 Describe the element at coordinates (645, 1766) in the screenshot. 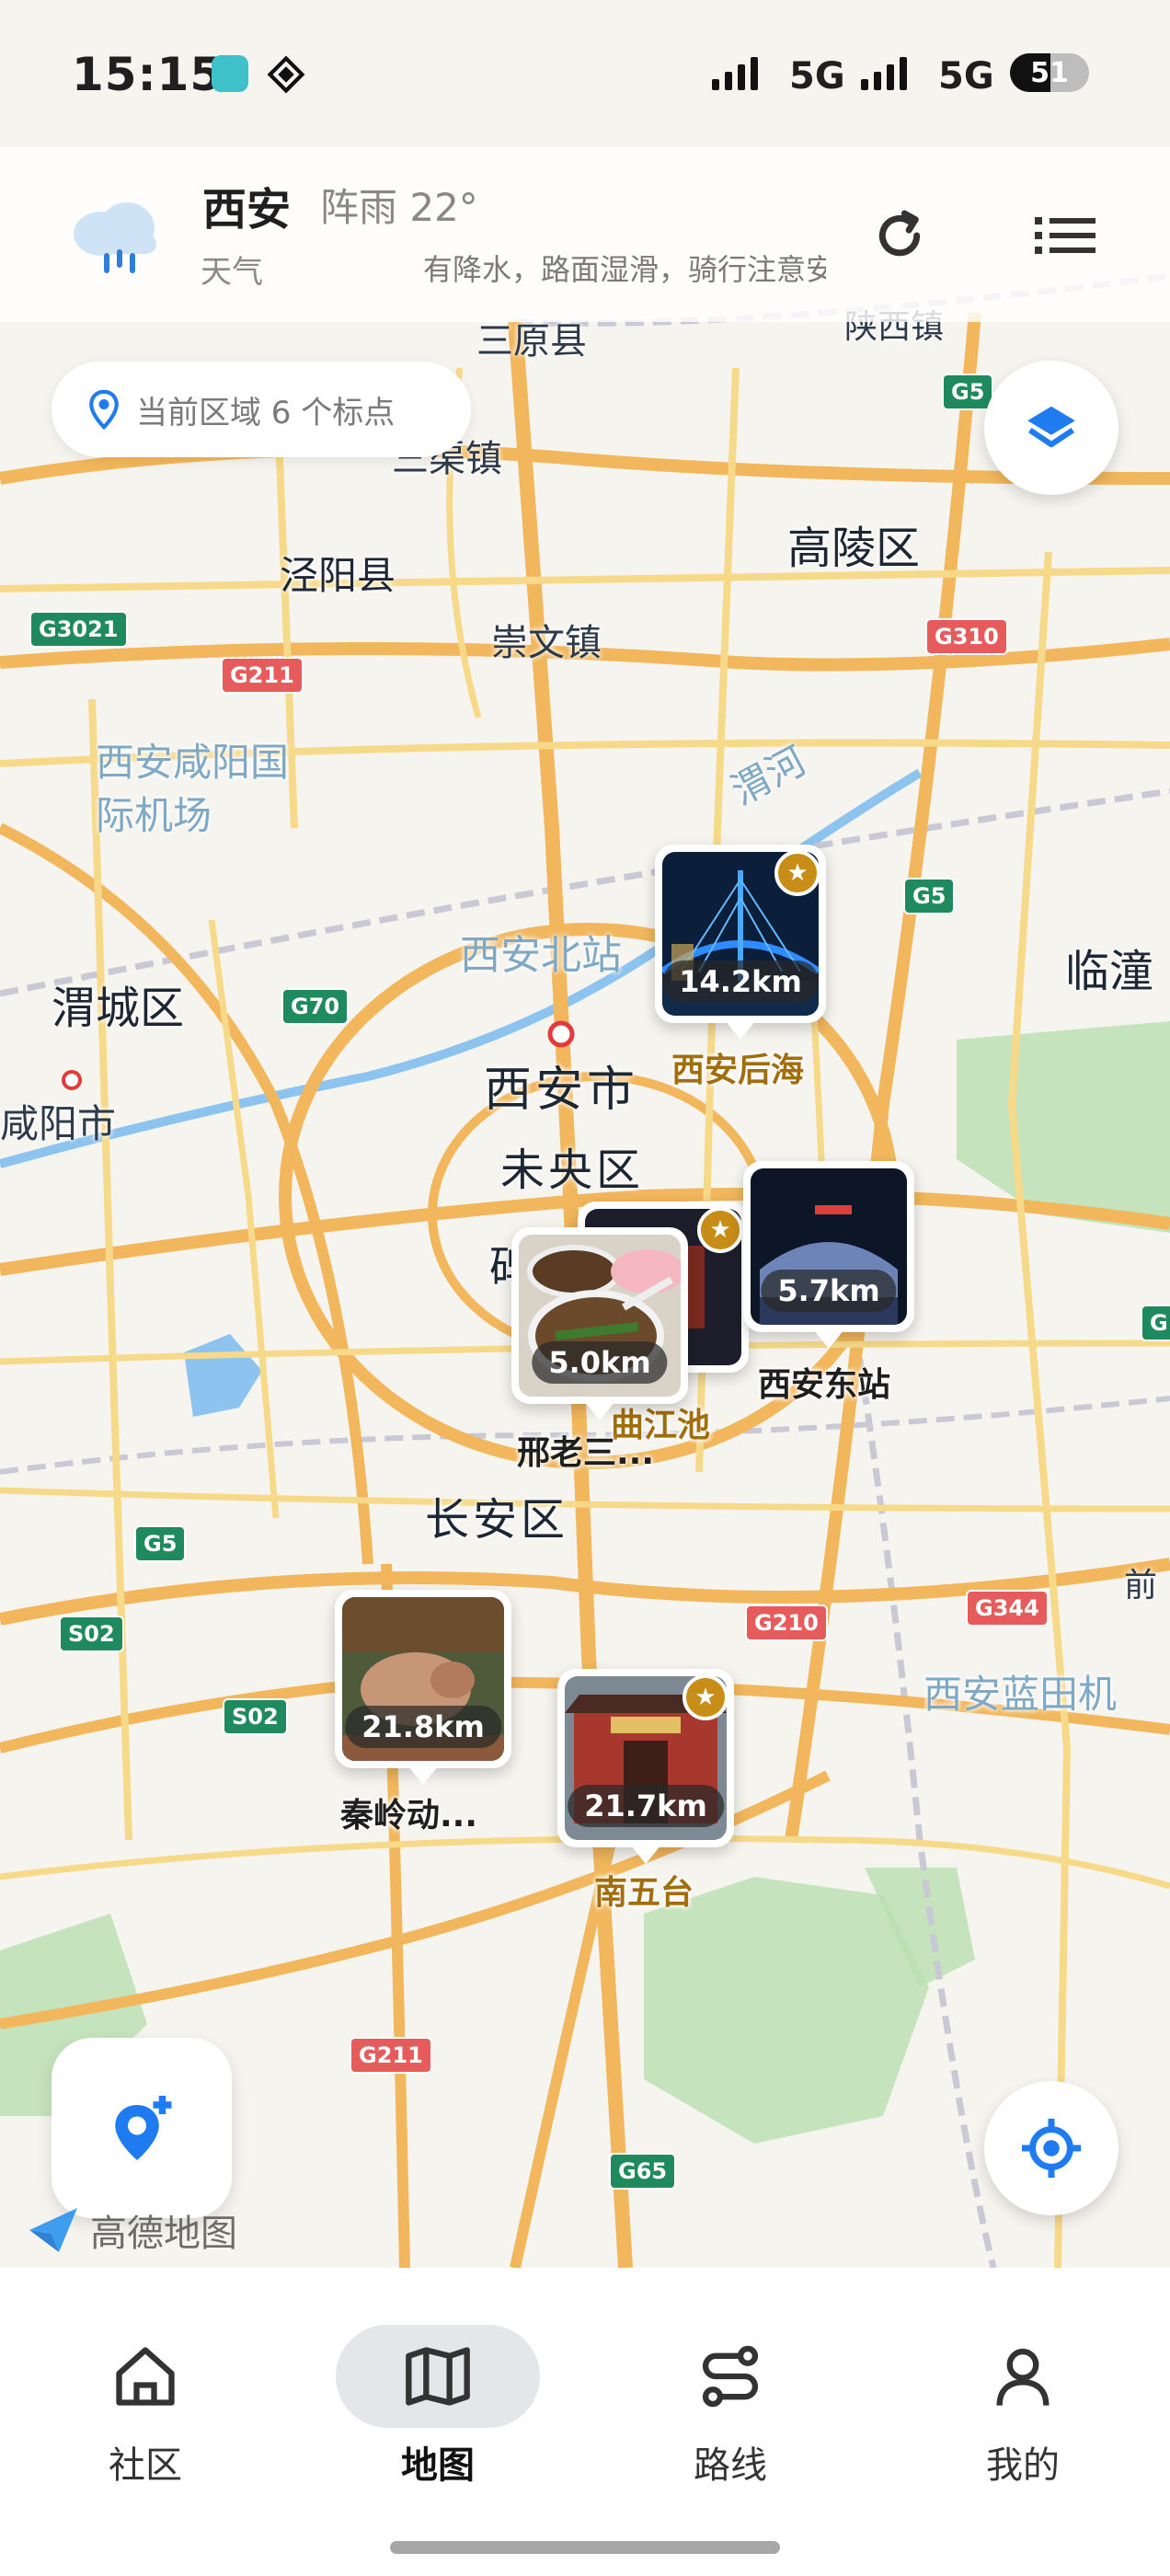

I see `map-marker-nanwutai: 21.7km ★` at that location.